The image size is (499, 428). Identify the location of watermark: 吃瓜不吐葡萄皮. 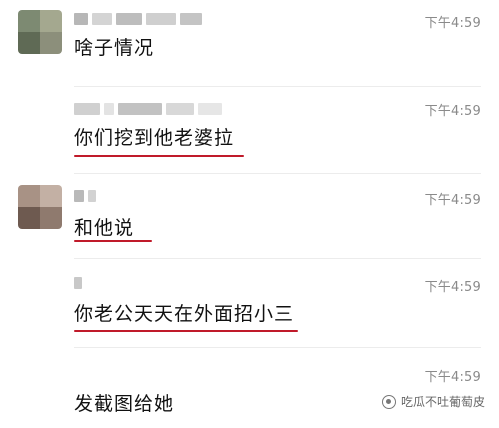
(433, 401).